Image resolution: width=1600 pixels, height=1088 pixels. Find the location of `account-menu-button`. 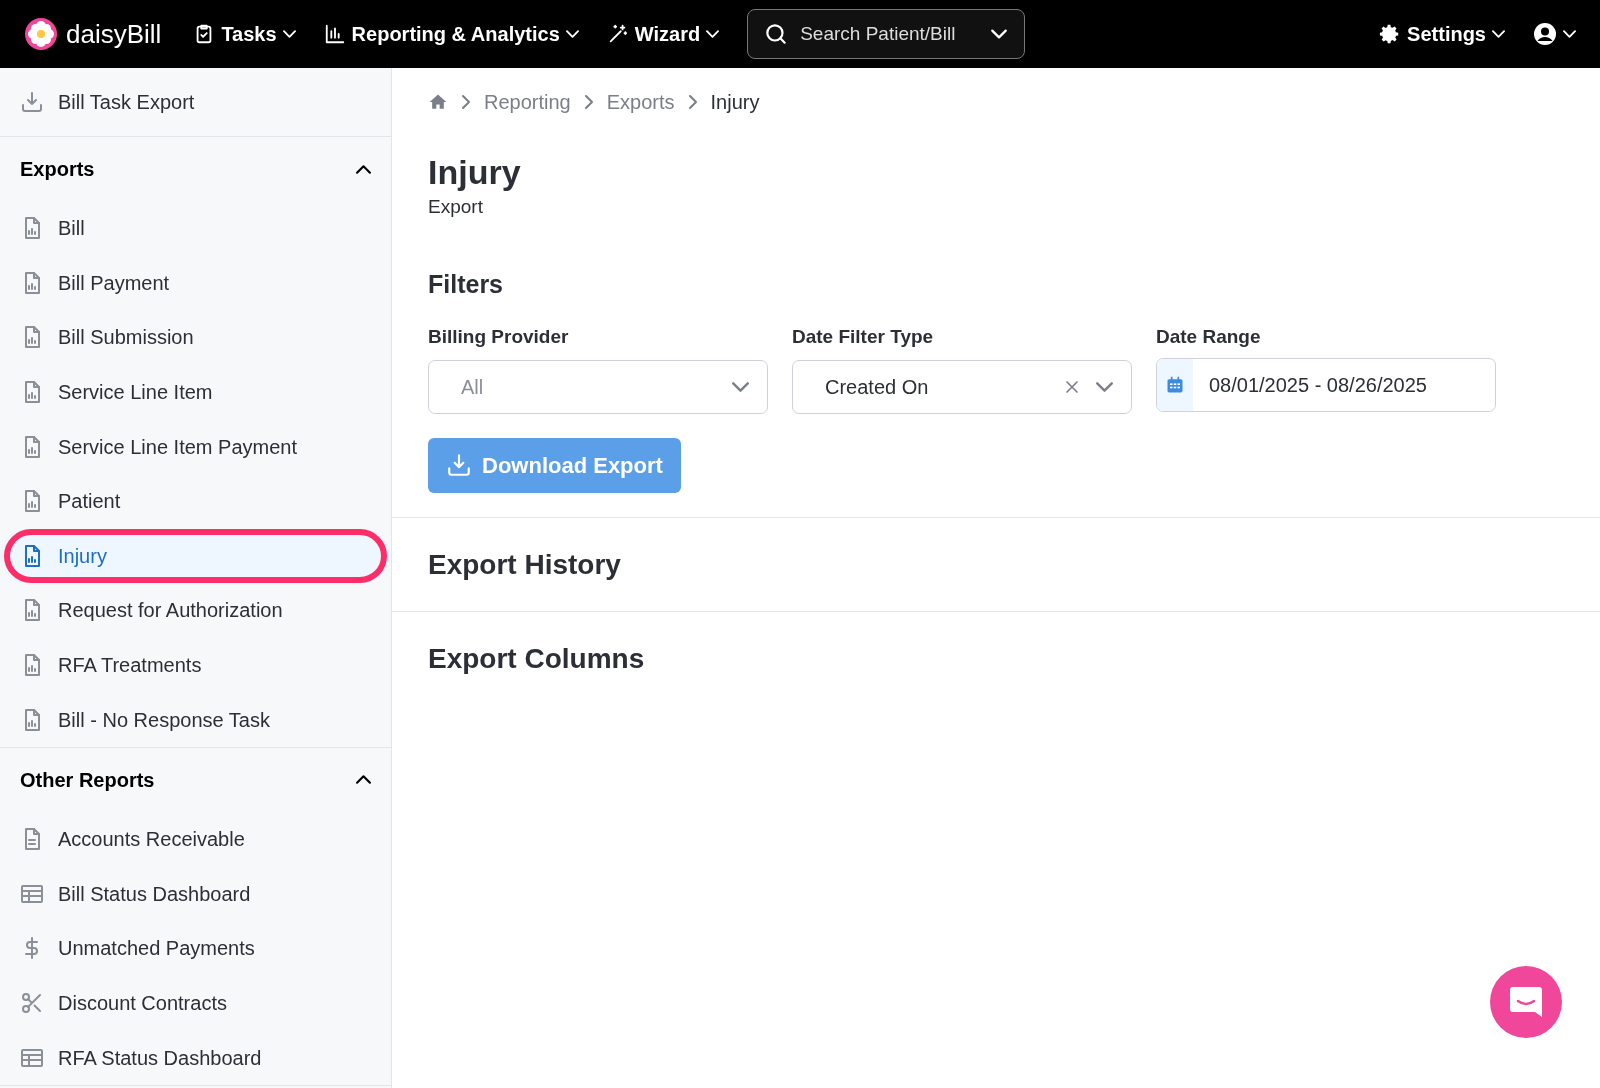

account-menu-button is located at coordinates (1554, 34).